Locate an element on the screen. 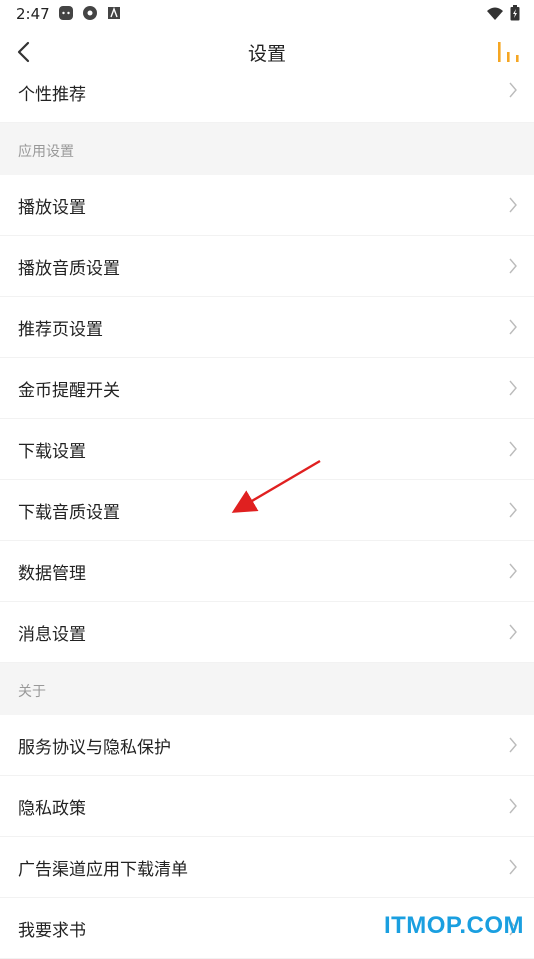 The width and height of the screenshot is (534, 959). page-title: 设置 is located at coordinates (266, 54).